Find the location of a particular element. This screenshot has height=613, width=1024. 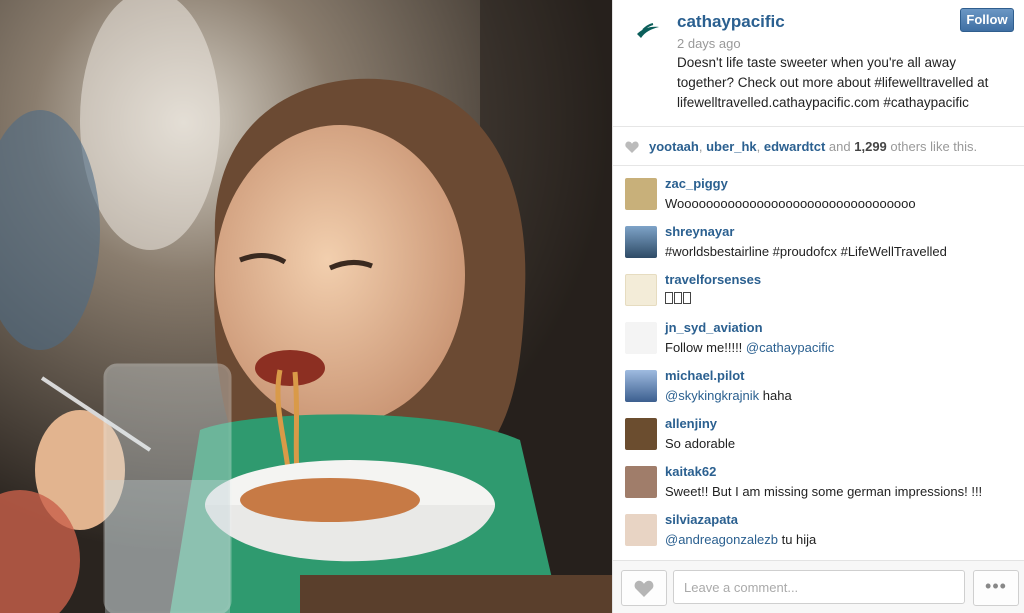

comment-emoji-boxes is located at coordinates (678, 299).